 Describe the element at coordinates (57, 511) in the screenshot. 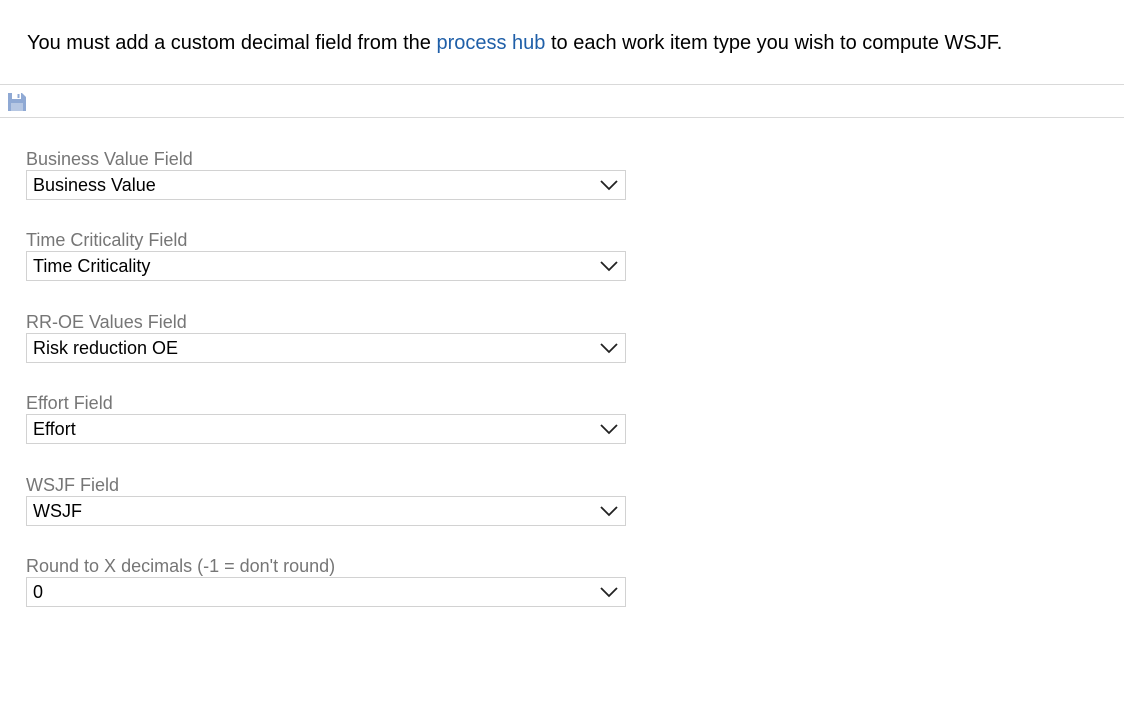

I see `wsjf-field-selected: WSJF` at that location.